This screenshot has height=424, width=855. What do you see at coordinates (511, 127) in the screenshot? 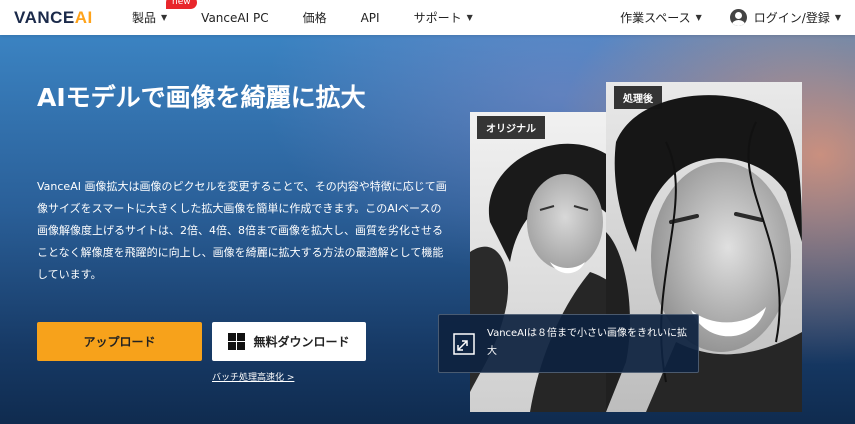
I see `original-label: オリジナル` at bounding box center [511, 127].